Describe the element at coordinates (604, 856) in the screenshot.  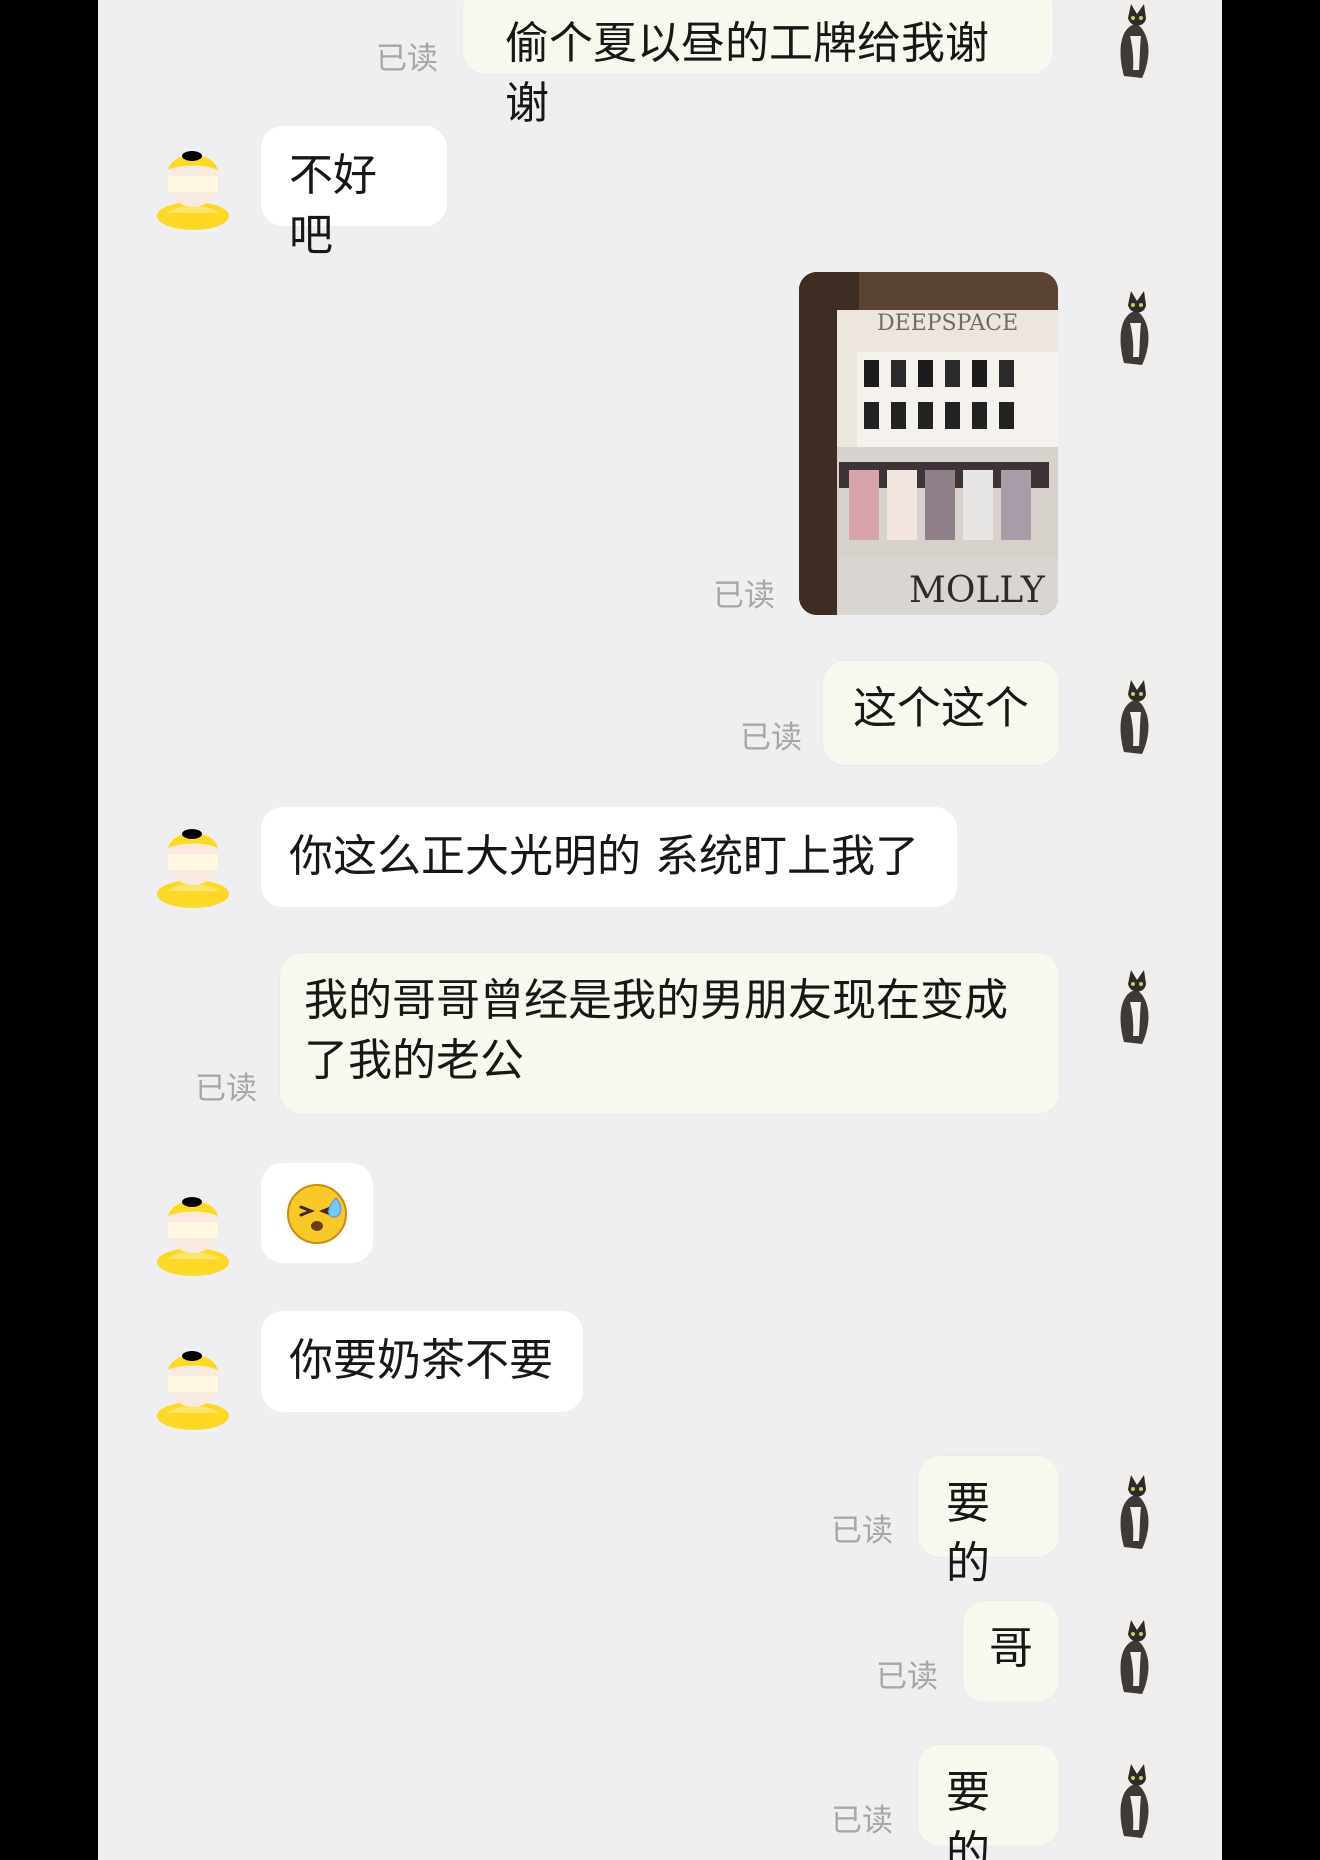
I see `message-text: 你这么正大光明的 系统盯上我了` at that location.